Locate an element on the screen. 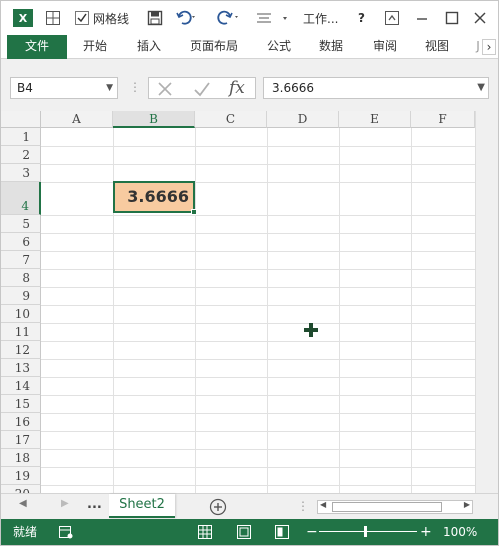  next-sheet-icon: ▶ is located at coordinates (65, 503).